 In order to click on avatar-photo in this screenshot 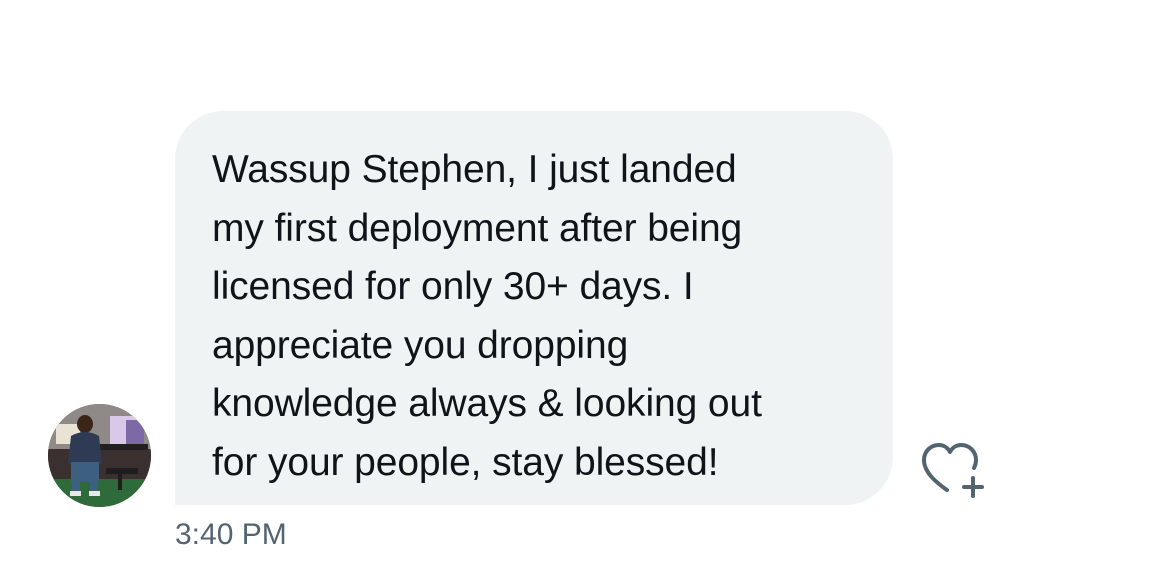, I will do `click(99, 455)`.